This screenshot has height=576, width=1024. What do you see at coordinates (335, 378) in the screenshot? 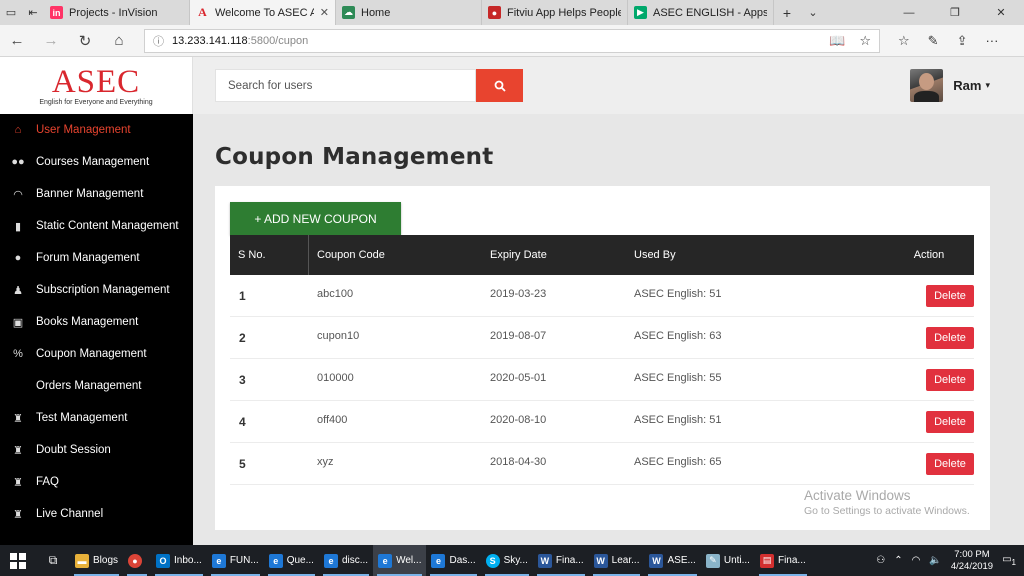
I see `cell-coupon-code: 010000` at bounding box center [335, 378].